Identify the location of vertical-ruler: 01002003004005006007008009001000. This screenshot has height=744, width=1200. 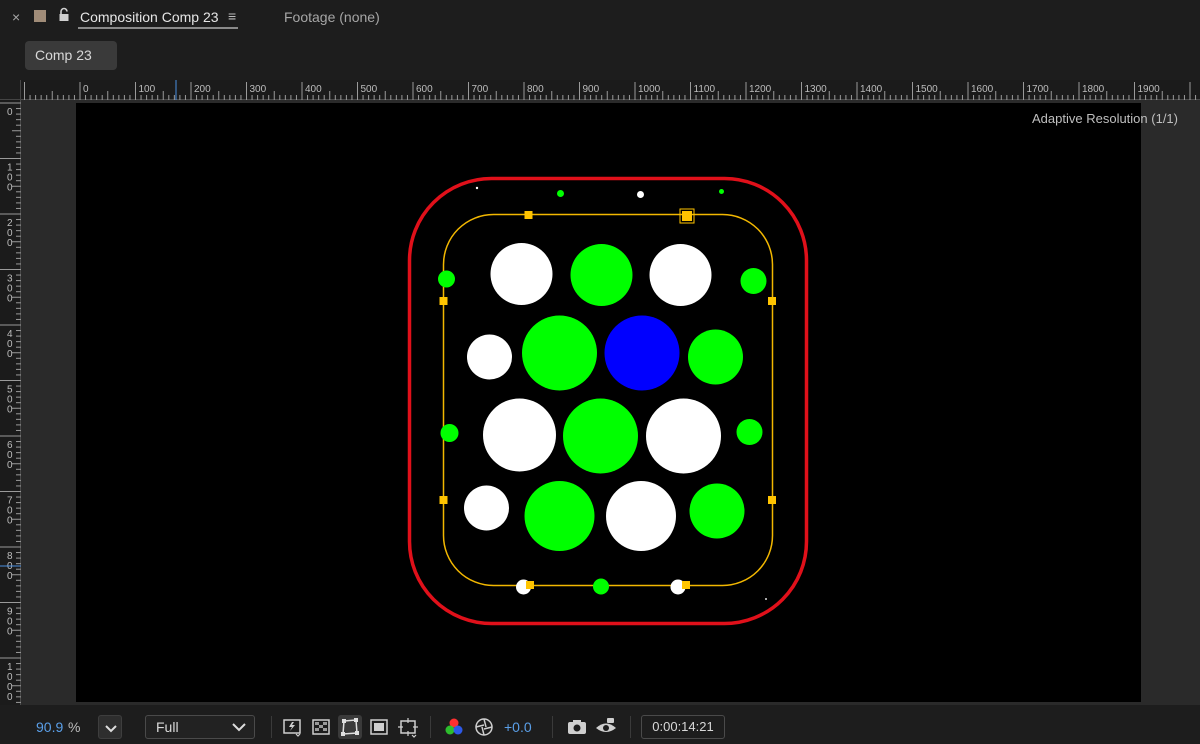
(10, 402).